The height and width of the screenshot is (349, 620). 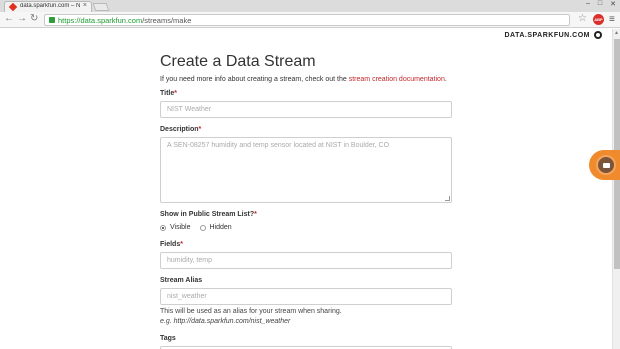 What do you see at coordinates (612, 19) in the screenshot?
I see `chrome-menu-icon: ≡` at bounding box center [612, 19].